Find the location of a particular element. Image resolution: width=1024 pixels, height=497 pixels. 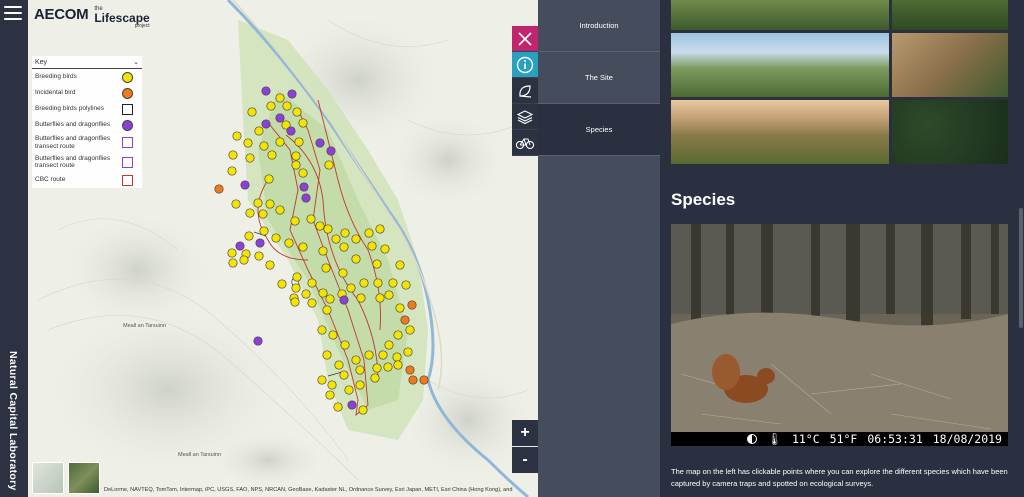

layers-icon is located at coordinates (525, 117).